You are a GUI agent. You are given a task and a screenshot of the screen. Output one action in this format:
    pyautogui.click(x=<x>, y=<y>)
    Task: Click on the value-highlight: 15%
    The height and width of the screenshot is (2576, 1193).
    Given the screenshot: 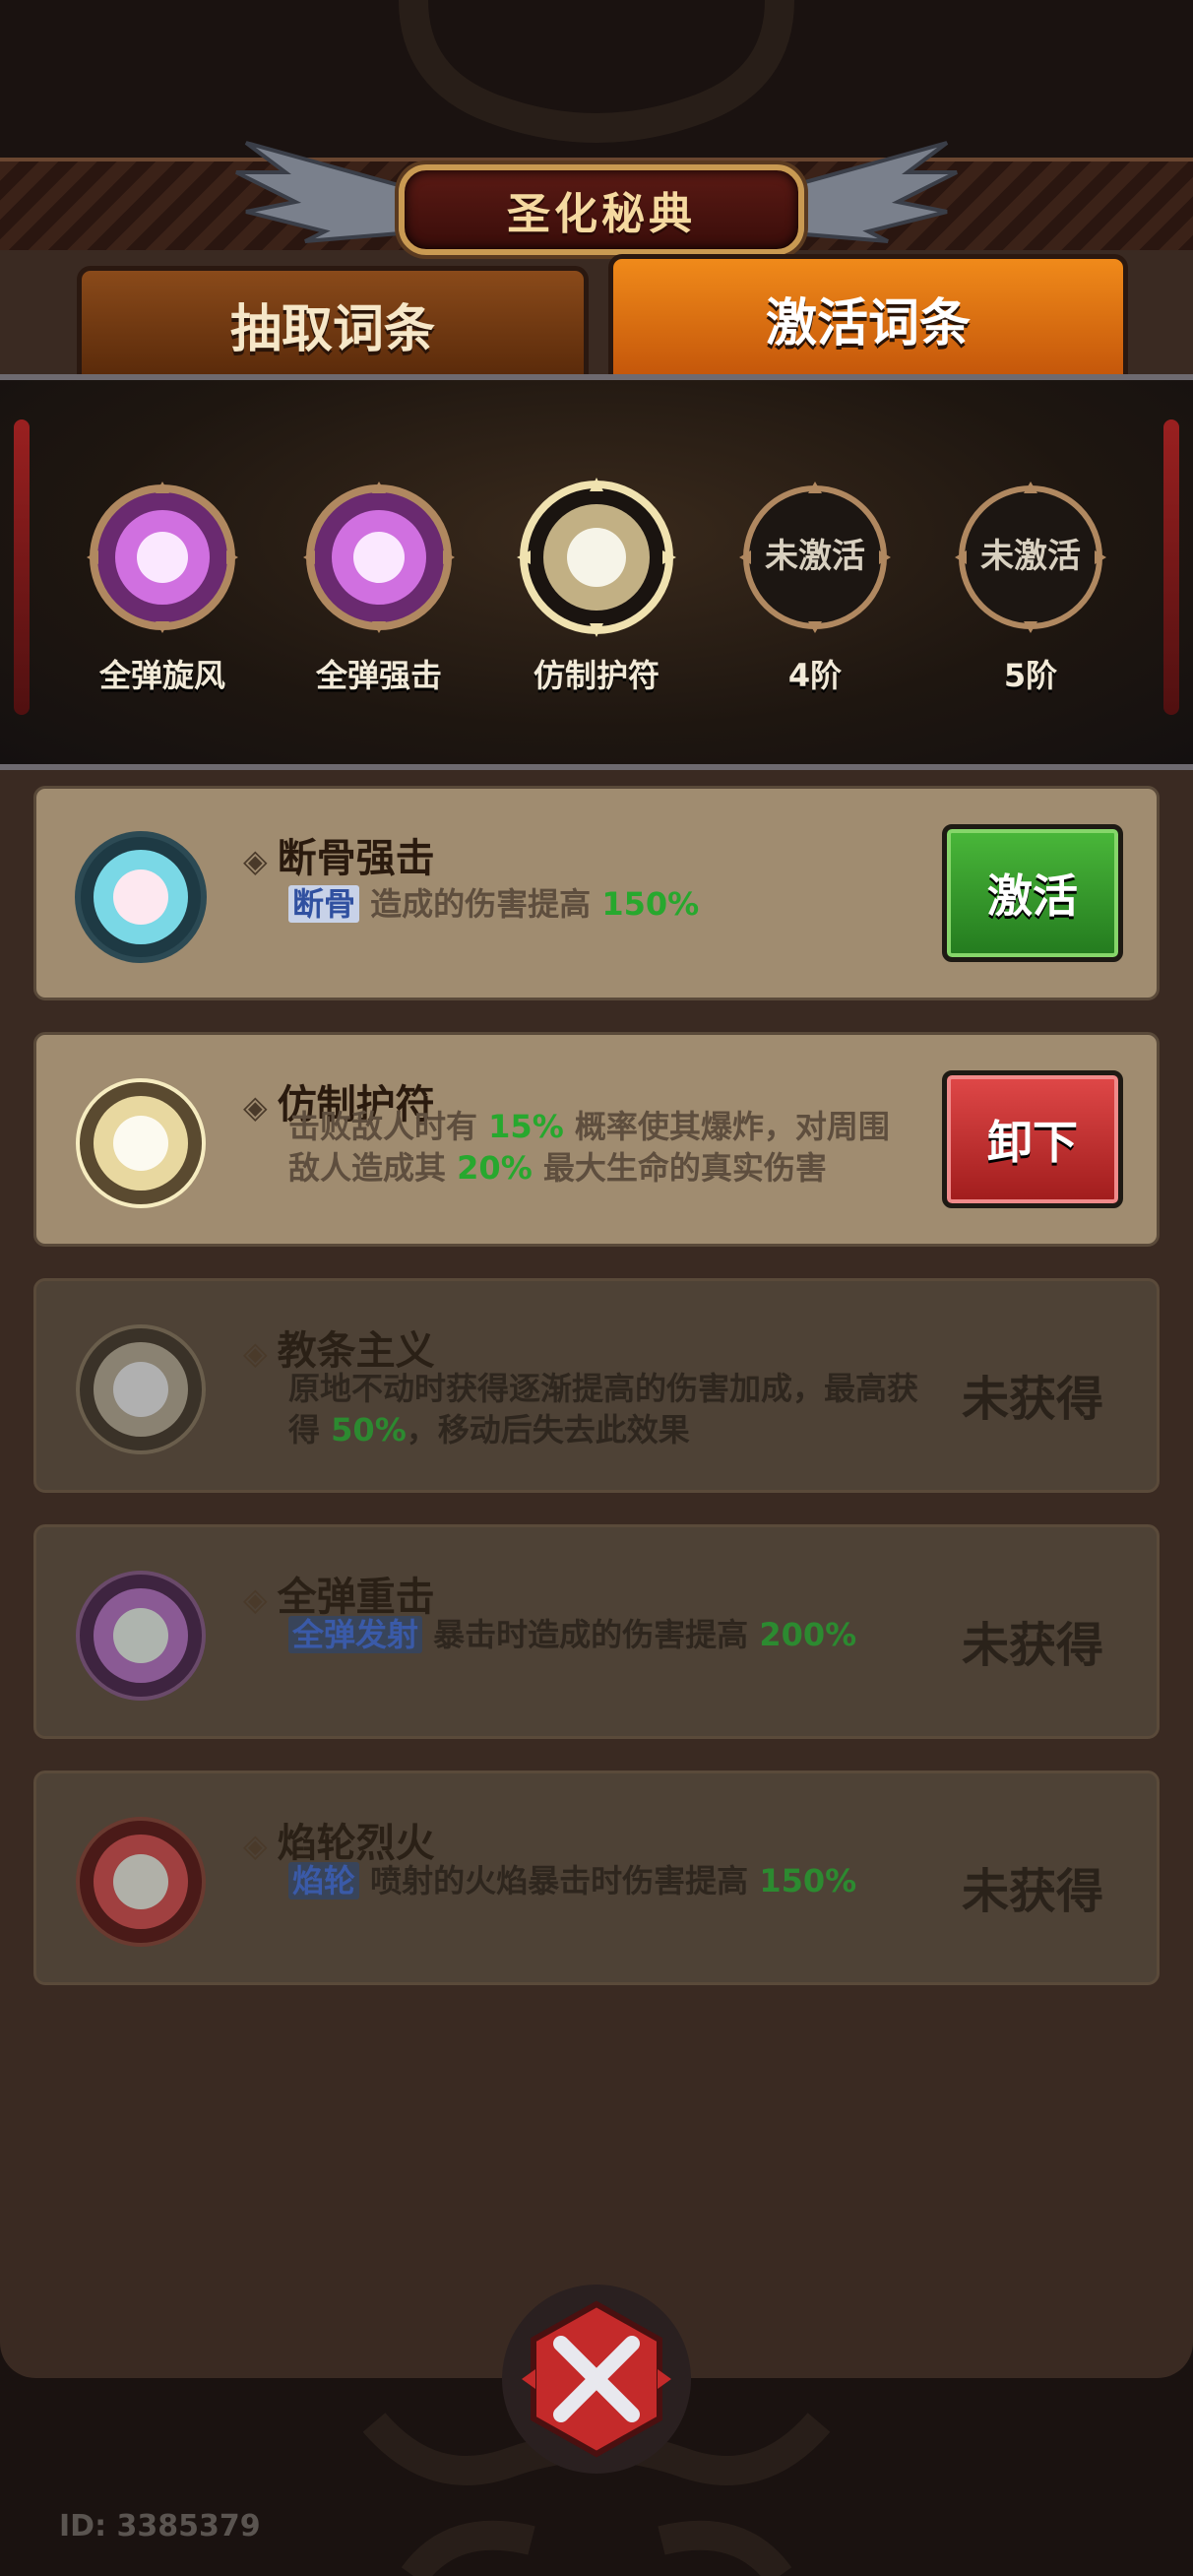 What is the action you would take?
    pyautogui.click(x=526, y=1126)
    